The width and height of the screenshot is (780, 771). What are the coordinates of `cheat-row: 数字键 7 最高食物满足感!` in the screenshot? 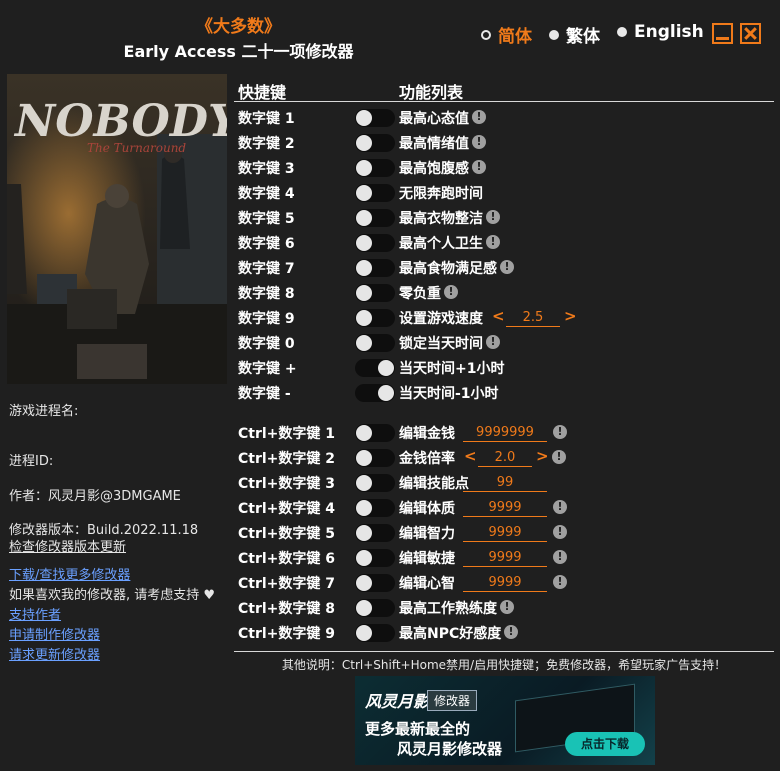 It's located at (508, 268).